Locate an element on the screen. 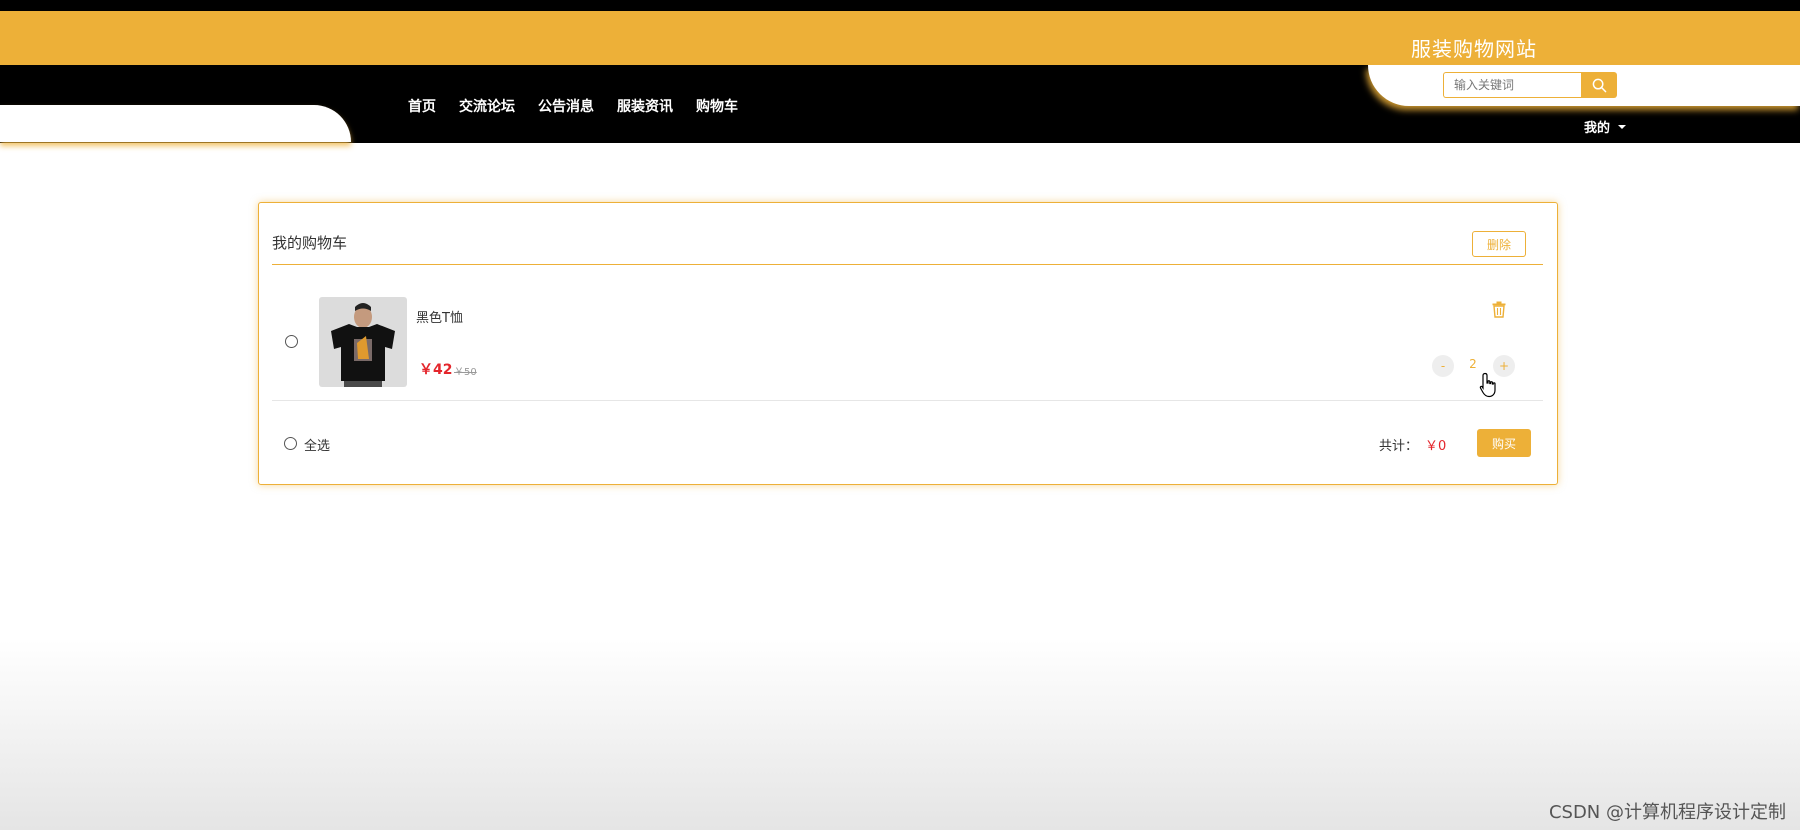 Image resolution: width=1800 pixels, height=830 pixels. user-menu-label: 我的 is located at coordinates (1597, 128).